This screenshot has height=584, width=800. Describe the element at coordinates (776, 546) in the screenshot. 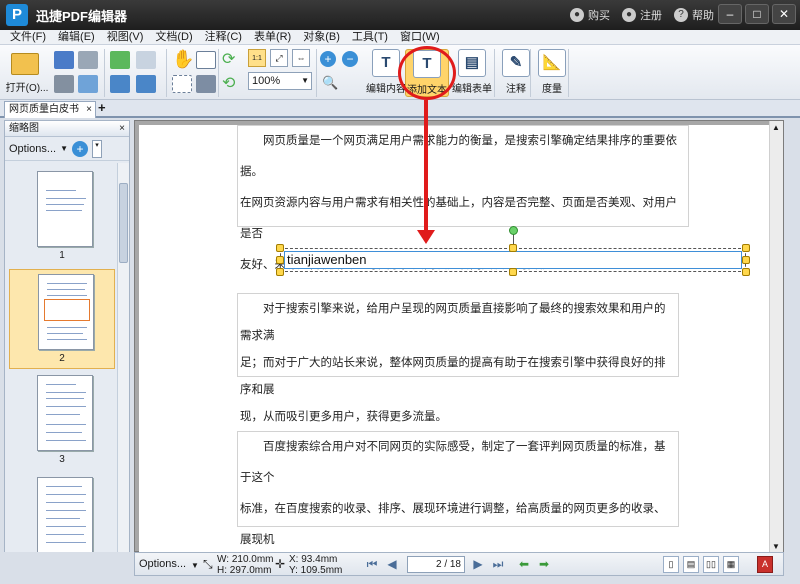

I see `scroll-down-icon: ▼` at that location.